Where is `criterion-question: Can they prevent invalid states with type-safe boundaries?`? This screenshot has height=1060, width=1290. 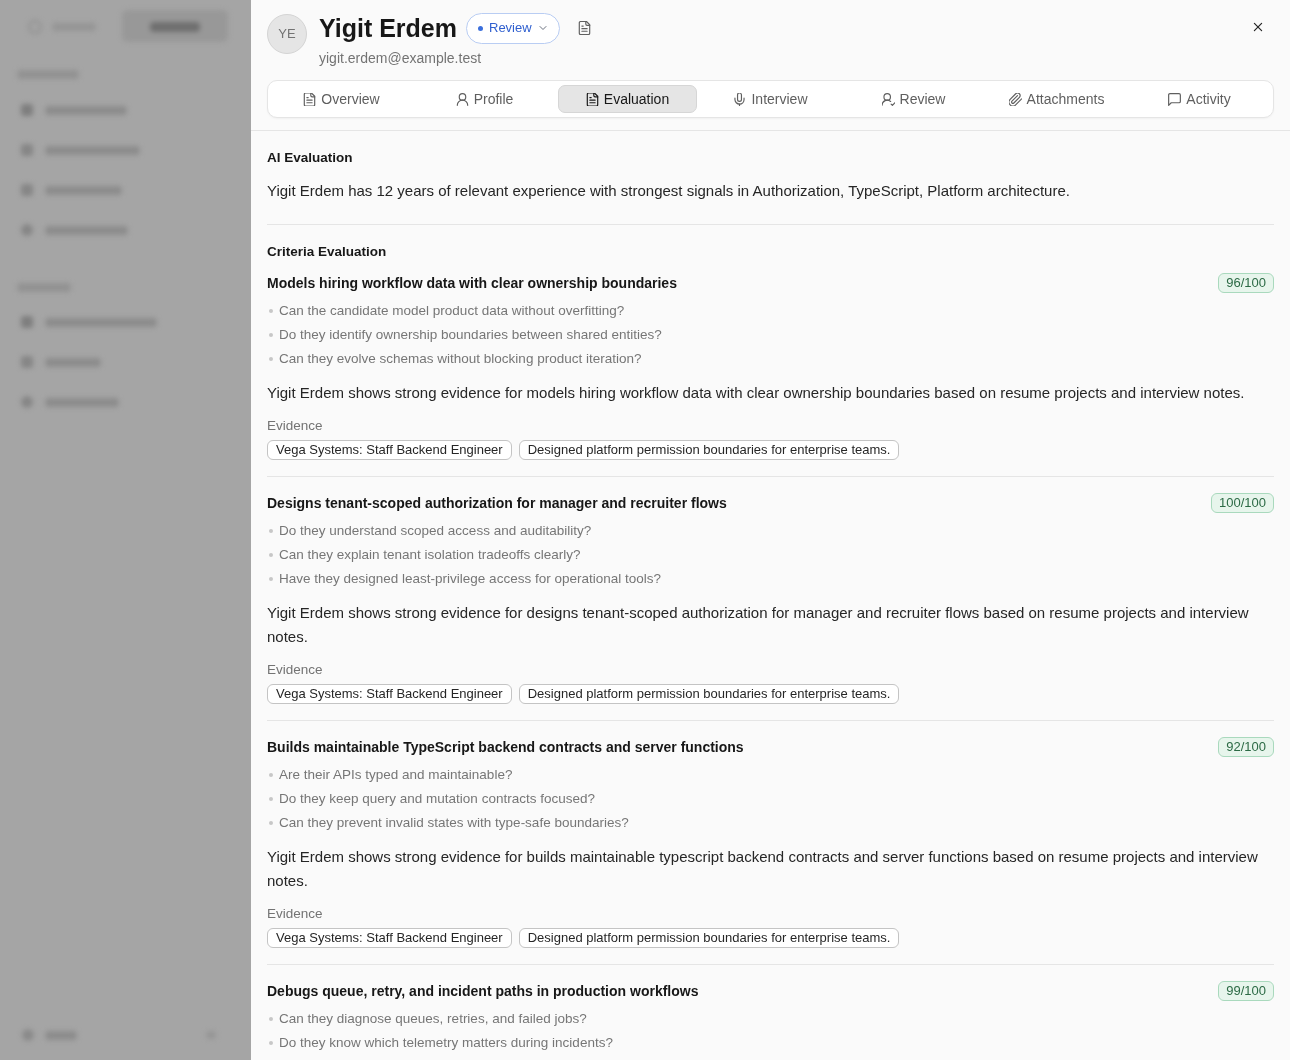
criterion-question: Can they prevent invalid states with type-safe boundaries? is located at coordinates (454, 822).